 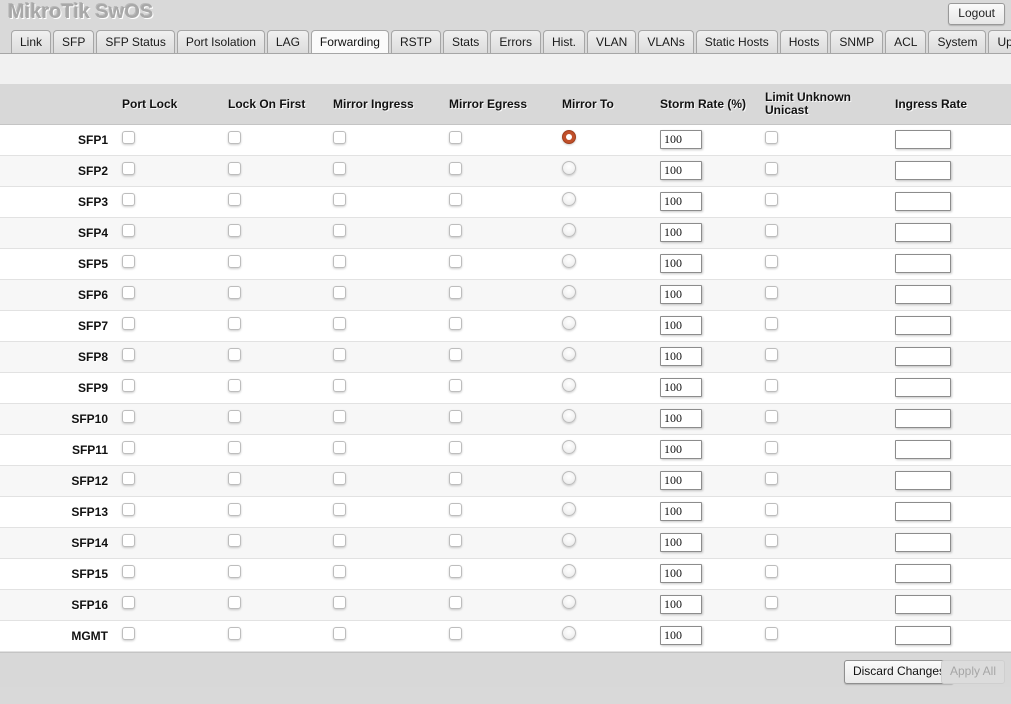 I want to click on tab-sfp-status: SFP Status, so click(x=135, y=41).